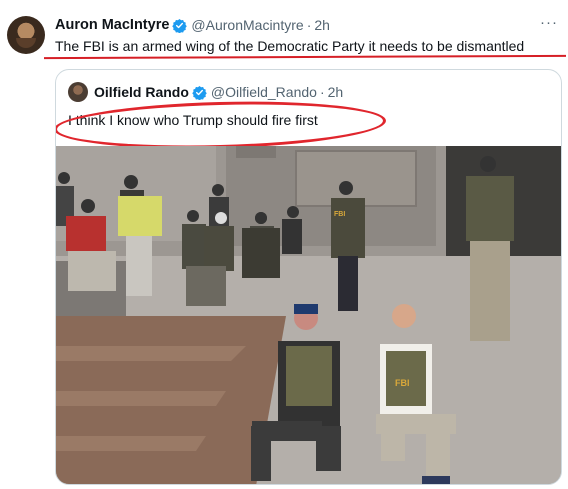  Describe the element at coordinates (221, 125) in the screenshot. I see `annotation-circle` at that location.